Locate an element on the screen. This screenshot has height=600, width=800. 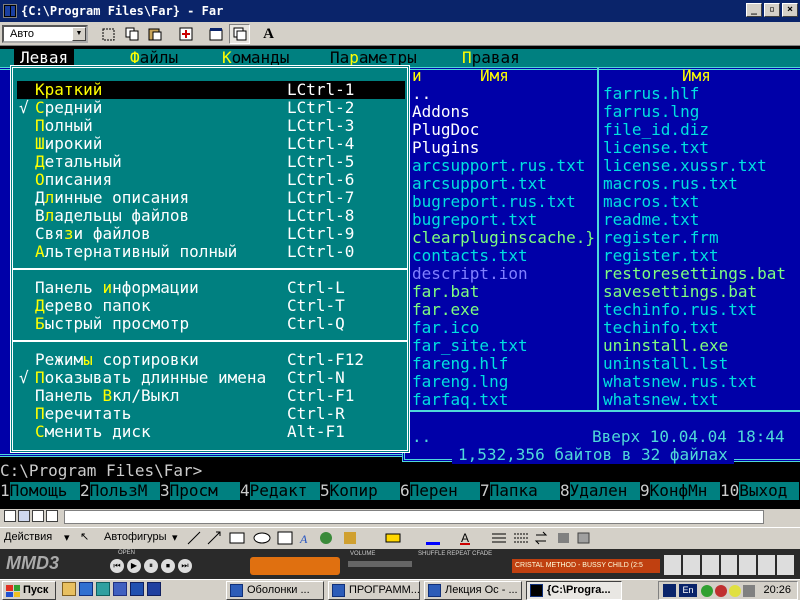
fkey-1: 1Помощь is located at coordinates (40, 490).